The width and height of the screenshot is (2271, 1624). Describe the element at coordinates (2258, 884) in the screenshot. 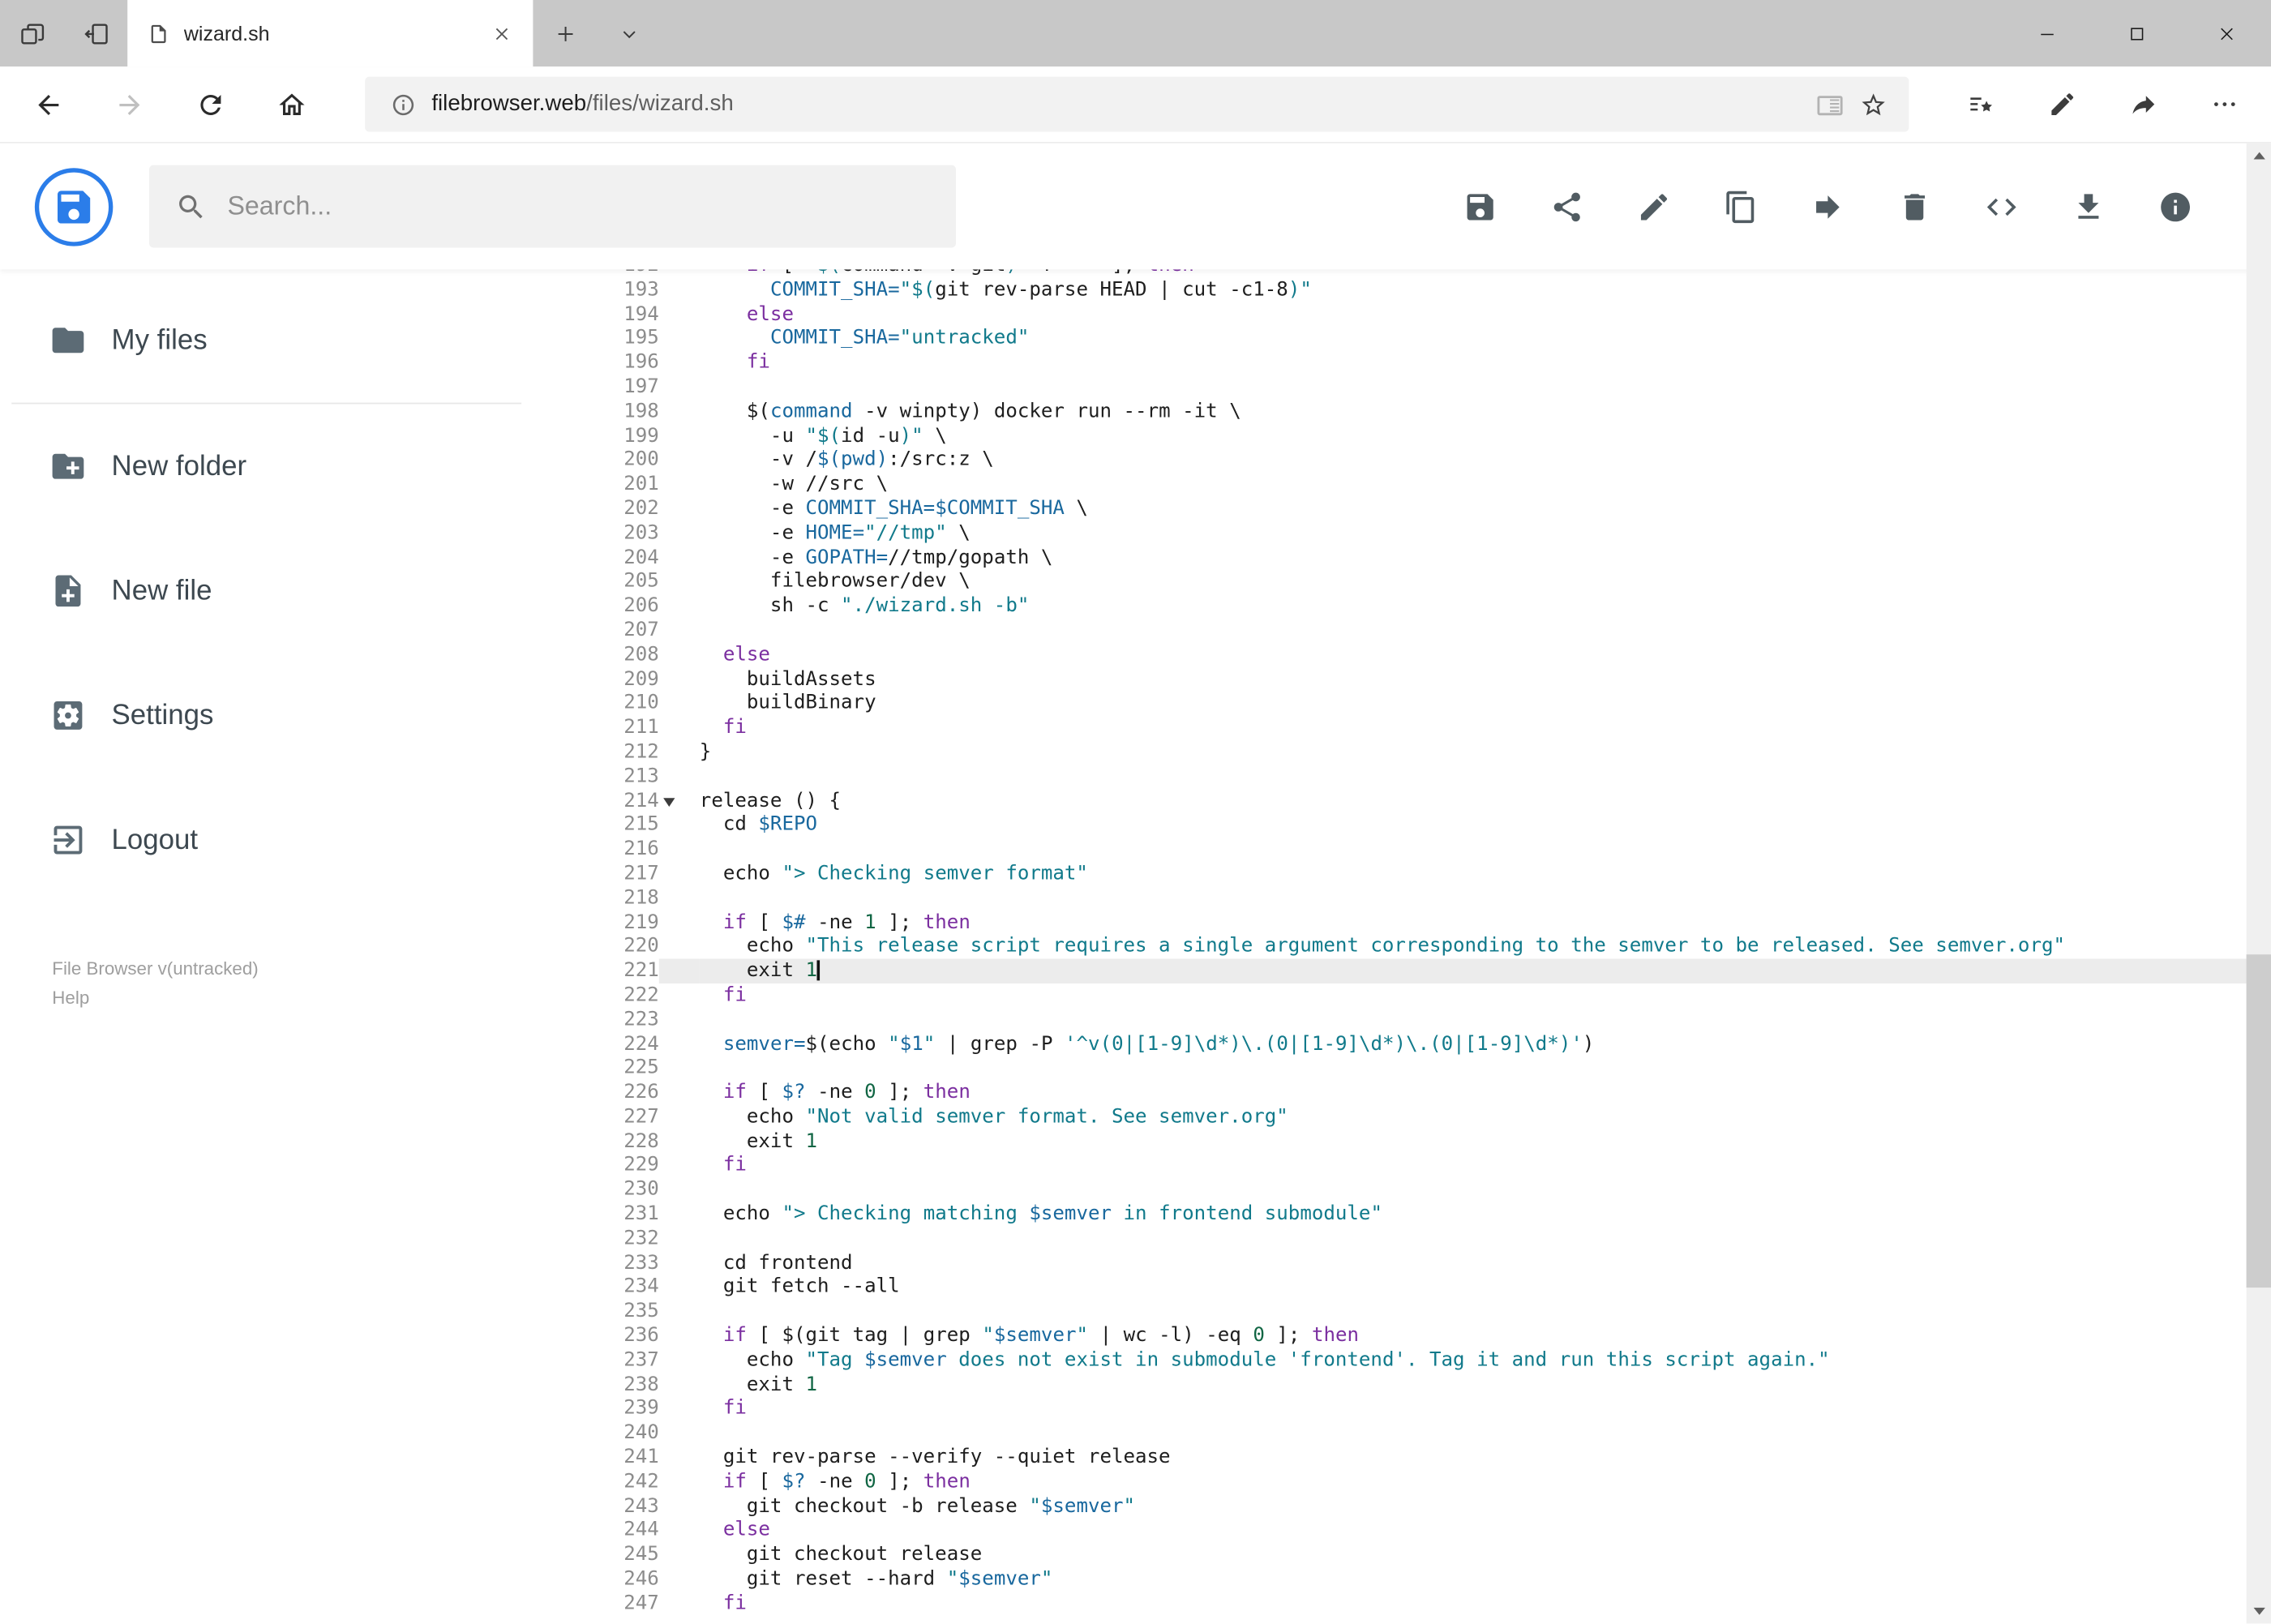

I see `page-scrollbar` at that location.